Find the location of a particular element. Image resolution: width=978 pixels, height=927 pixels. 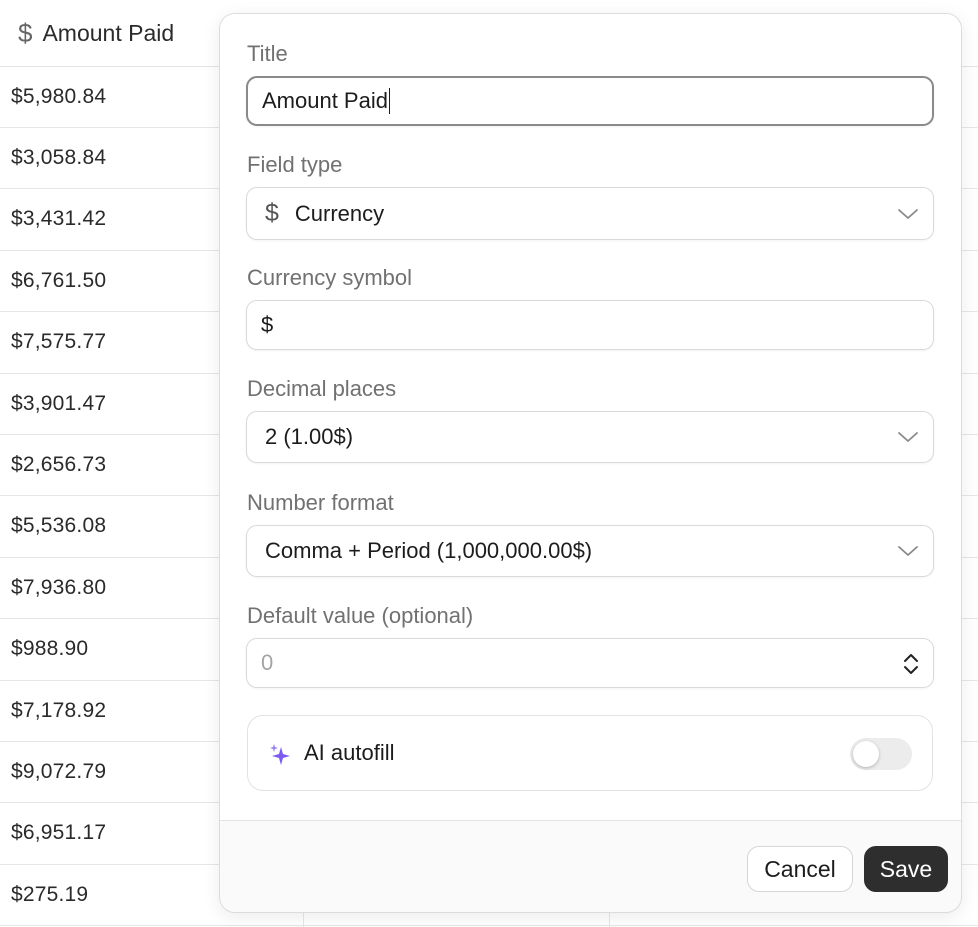

title-input: Amount Paid is located at coordinates (590, 101).